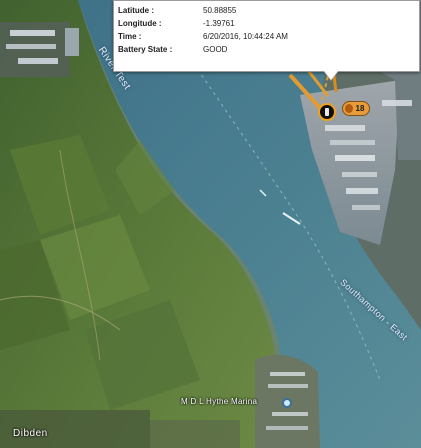  What do you see at coordinates (266, 49) in the screenshot?
I see `popup-row-battery: Battery State : GOOD` at bounding box center [266, 49].